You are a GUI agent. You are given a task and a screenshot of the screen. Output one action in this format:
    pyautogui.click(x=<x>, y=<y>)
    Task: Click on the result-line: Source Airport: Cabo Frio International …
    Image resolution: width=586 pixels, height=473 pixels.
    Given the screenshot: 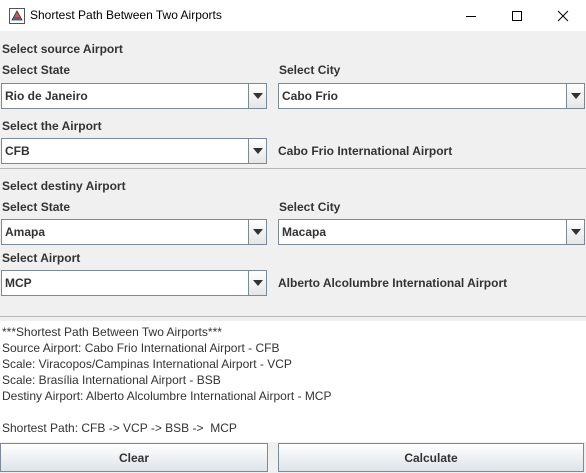 What is the action you would take?
    pyautogui.click(x=141, y=348)
    